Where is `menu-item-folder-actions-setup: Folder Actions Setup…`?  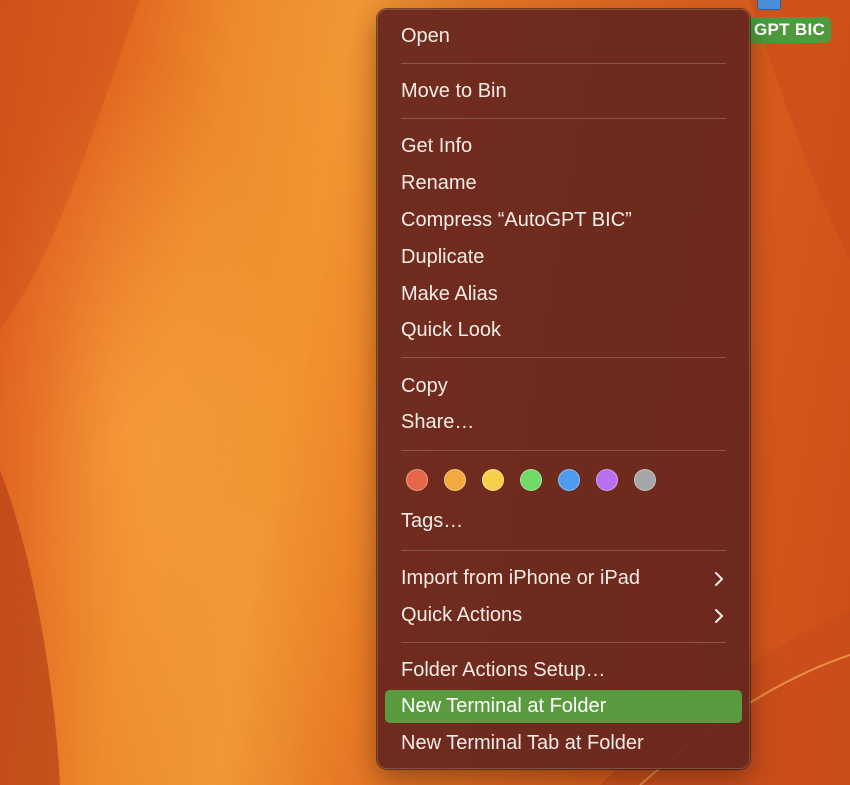
menu-item-folder-actions-setup: Folder Actions Setup… is located at coordinates (563, 670).